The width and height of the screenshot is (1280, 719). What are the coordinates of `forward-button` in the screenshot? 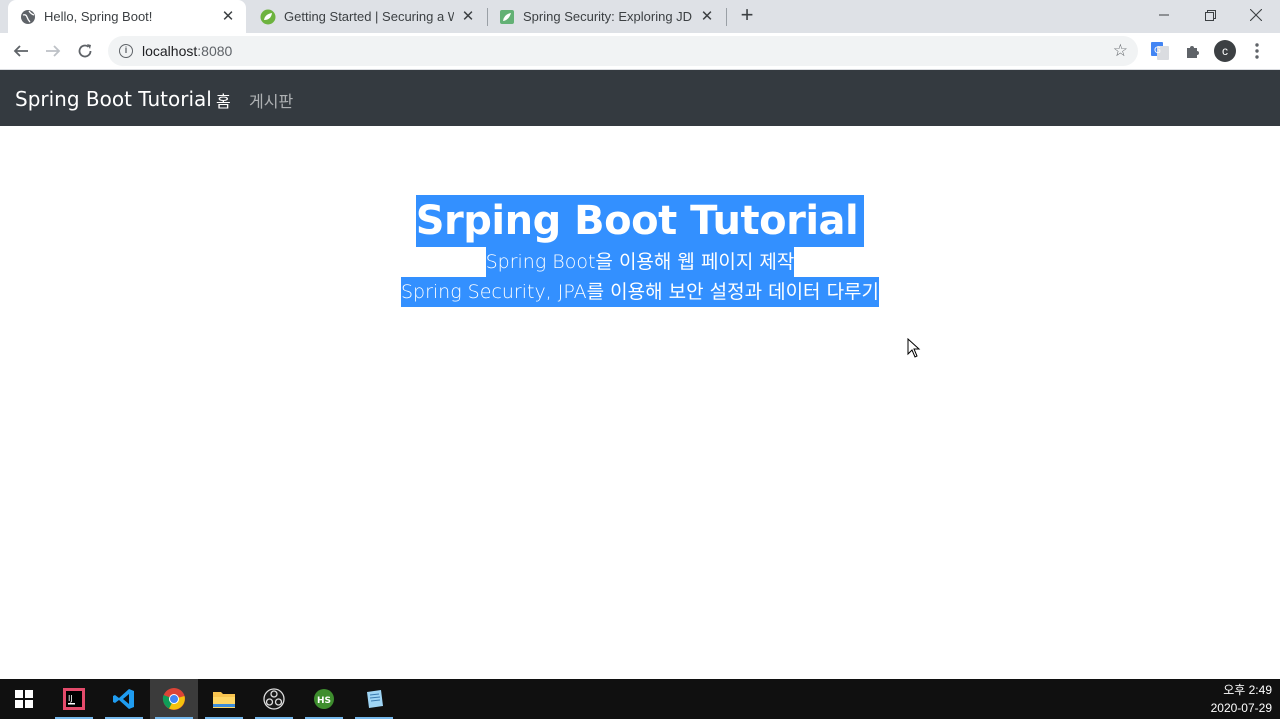 It's located at (53, 51).